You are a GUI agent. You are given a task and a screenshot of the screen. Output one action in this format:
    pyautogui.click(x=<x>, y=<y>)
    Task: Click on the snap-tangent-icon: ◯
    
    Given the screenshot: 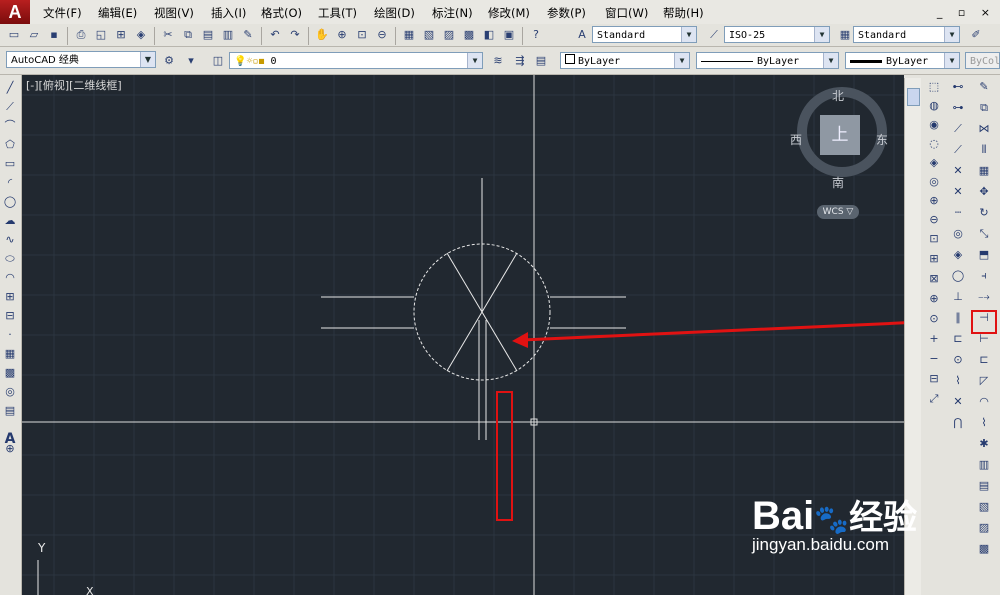 What is the action you would take?
    pyautogui.click(x=958, y=276)
    